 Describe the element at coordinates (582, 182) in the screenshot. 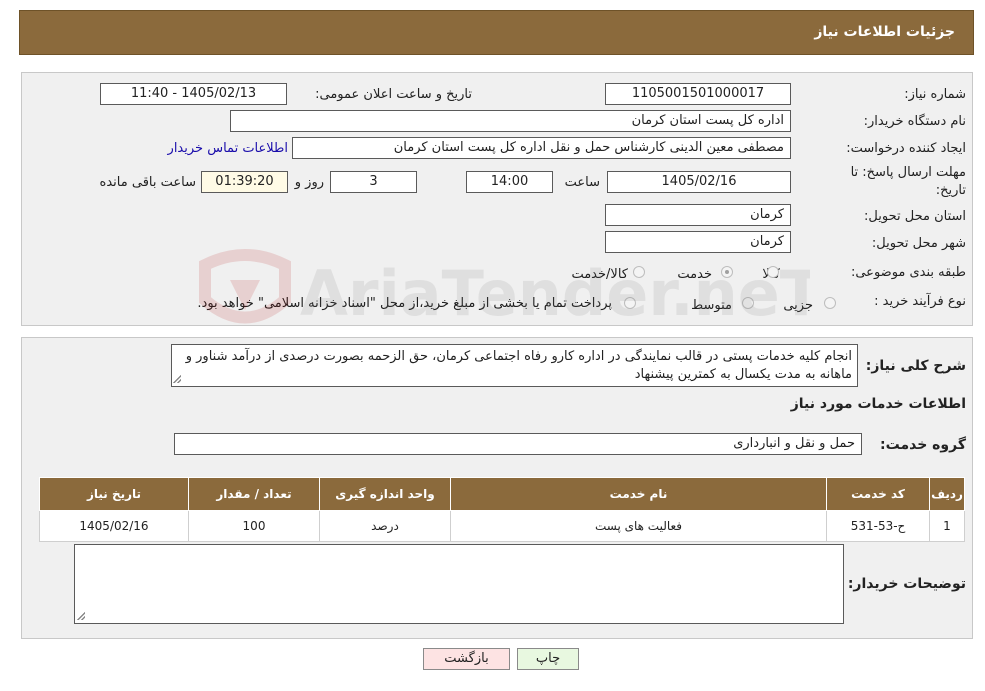

I see `deadline-time-label: ساعت` at that location.